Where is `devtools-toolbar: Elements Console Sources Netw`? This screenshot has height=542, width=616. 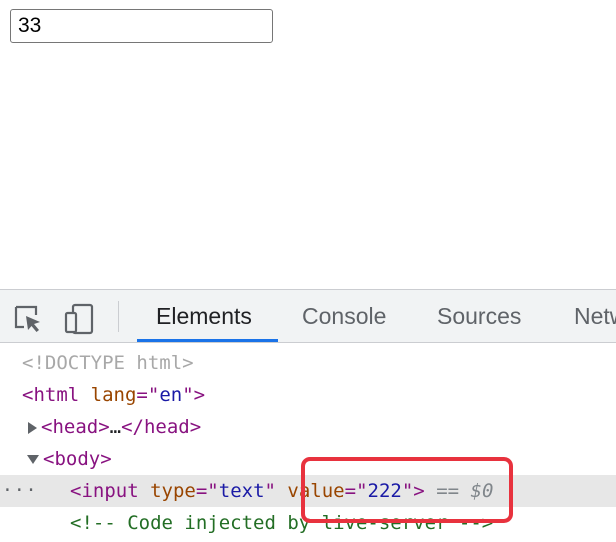 devtools-toolbar: Elements Console Sources Netw is located at coordinates (308, 316).